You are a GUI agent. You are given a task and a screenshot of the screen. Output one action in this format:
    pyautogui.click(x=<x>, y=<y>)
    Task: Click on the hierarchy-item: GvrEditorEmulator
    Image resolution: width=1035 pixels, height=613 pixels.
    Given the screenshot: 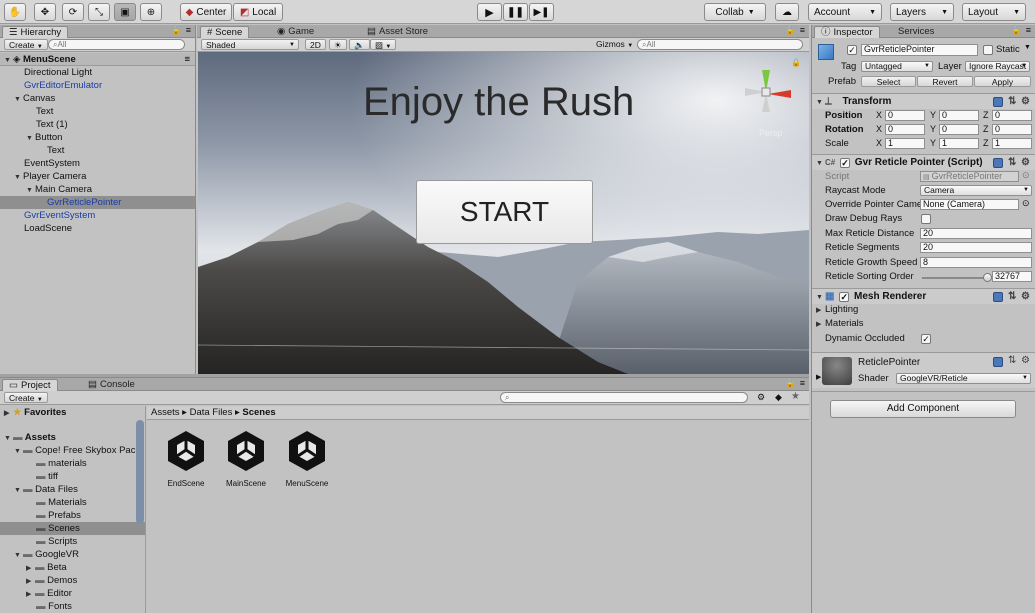 What is the action you would take?
    pyautogui.click(x=97, y=85)
    